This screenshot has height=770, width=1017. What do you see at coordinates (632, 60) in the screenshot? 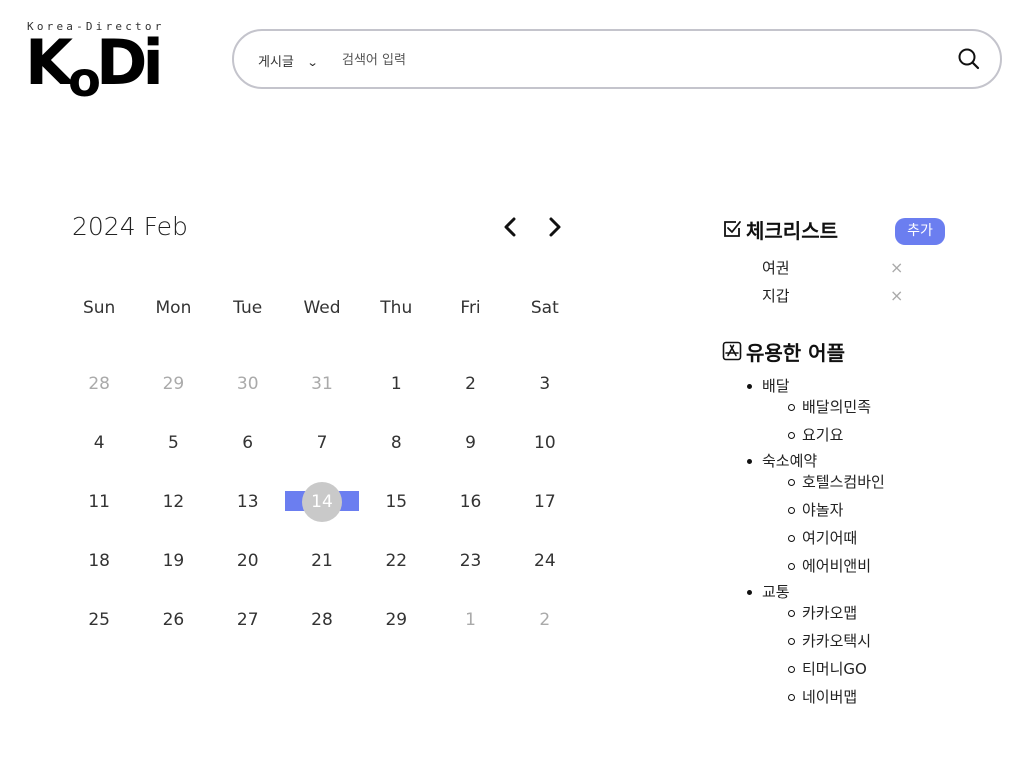
I see `search-input` at bounding box center [632, 60].